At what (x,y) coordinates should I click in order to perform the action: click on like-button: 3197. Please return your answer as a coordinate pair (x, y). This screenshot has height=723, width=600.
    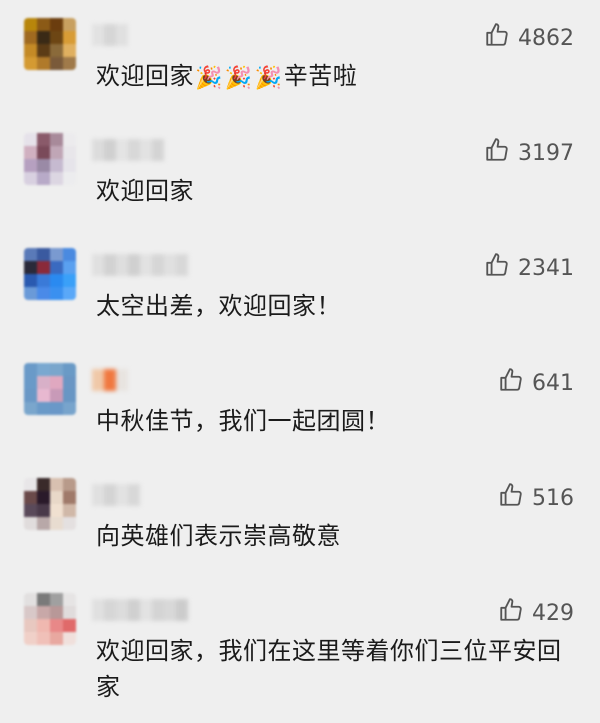
    Looking at the image, I should click on (529, 153).